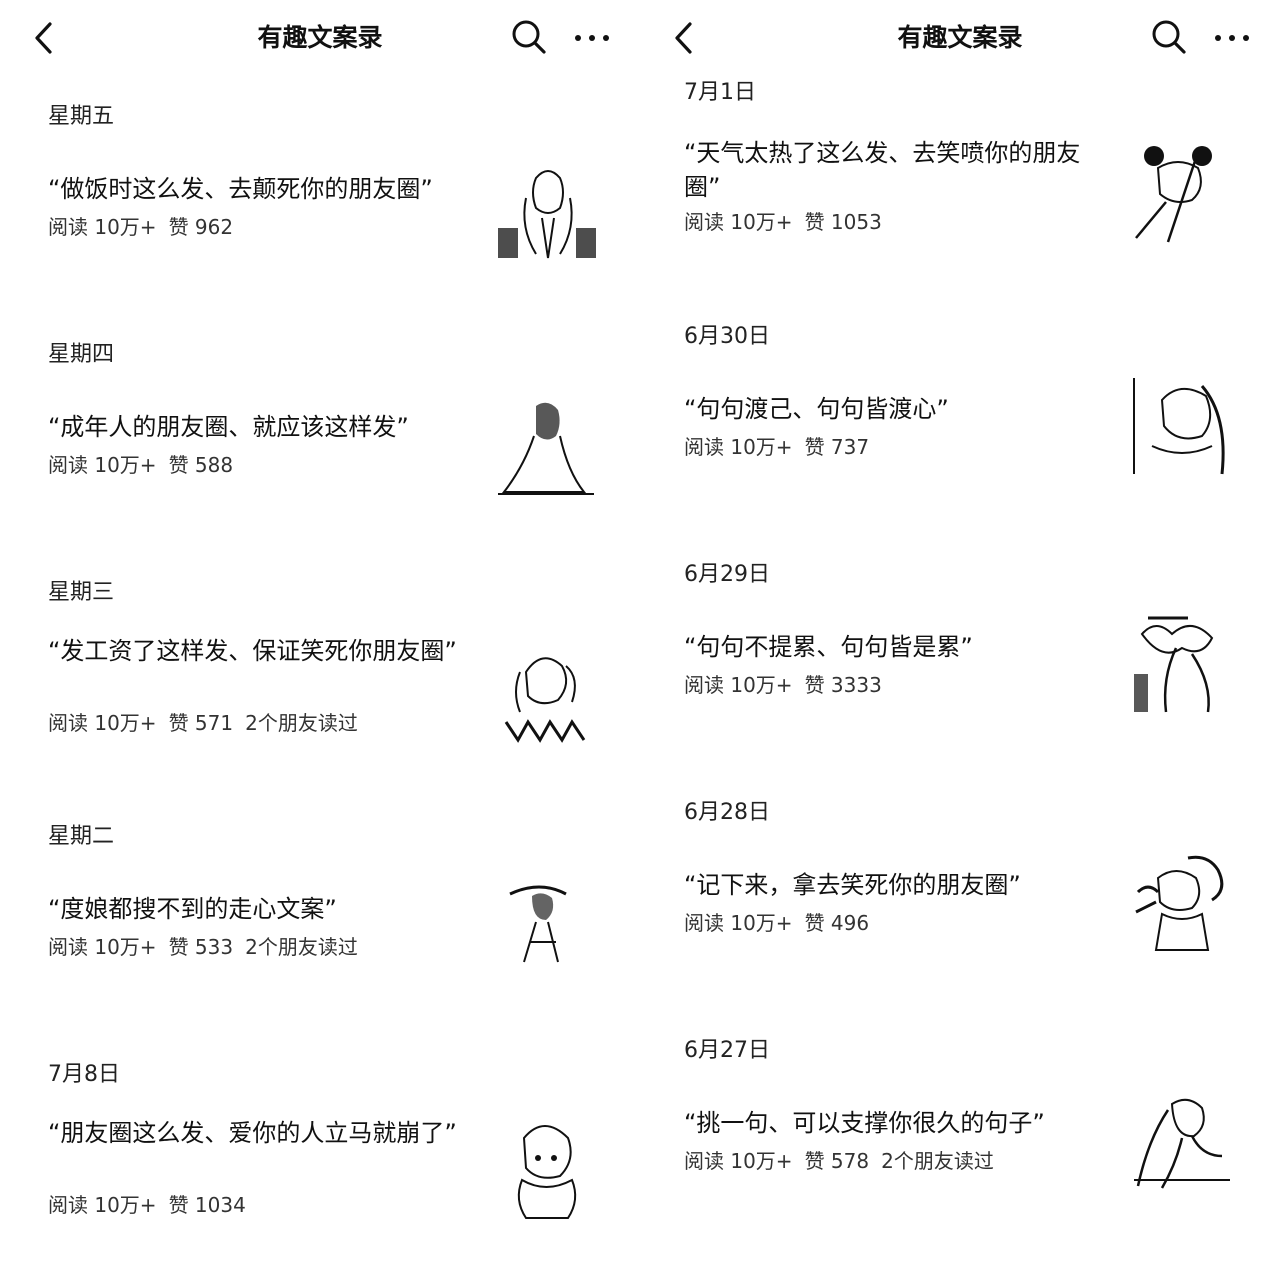 The height and width of the screenshot is (1280, 1280). I want to click on article-item: “度娘都搜不到的走心文案” 阅读 10万+ 赞 533 2个朋友读过, so click(320, 948).